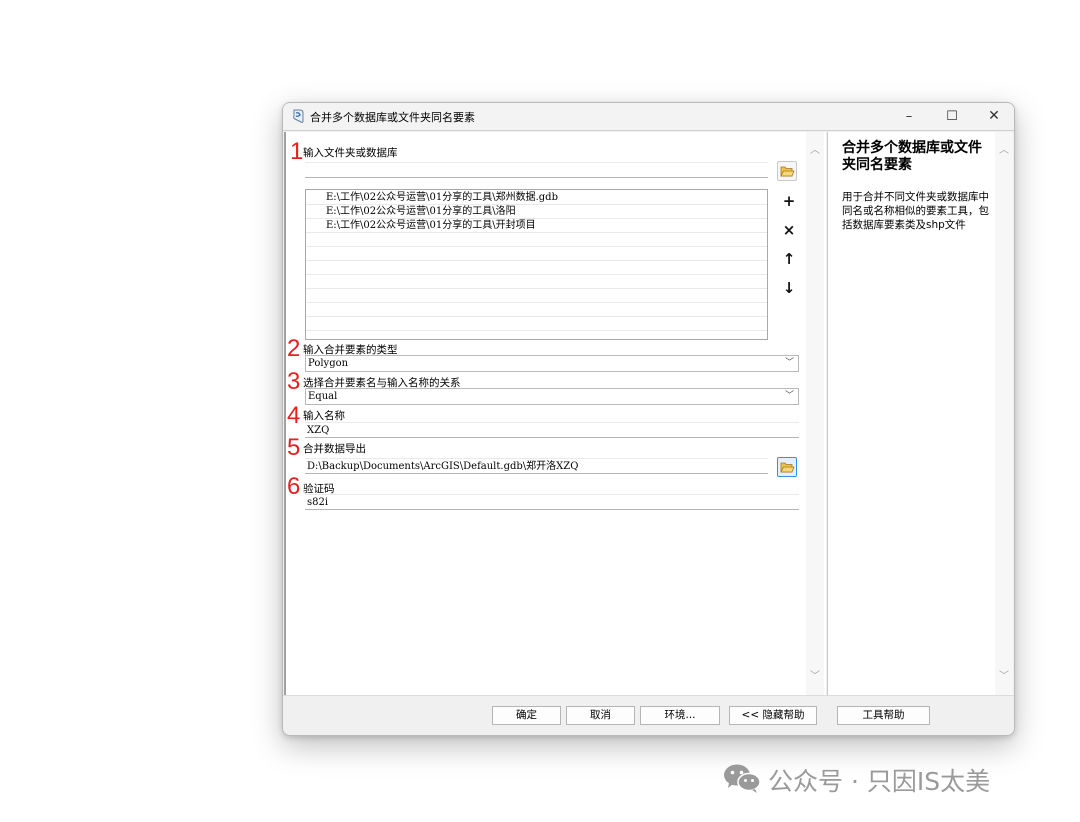  What do you see at coordinates (392, 117) in the screenshot?
I see `window-title: 合并多个数据库或文件夹同名要素` at bounding box center [392, 117].